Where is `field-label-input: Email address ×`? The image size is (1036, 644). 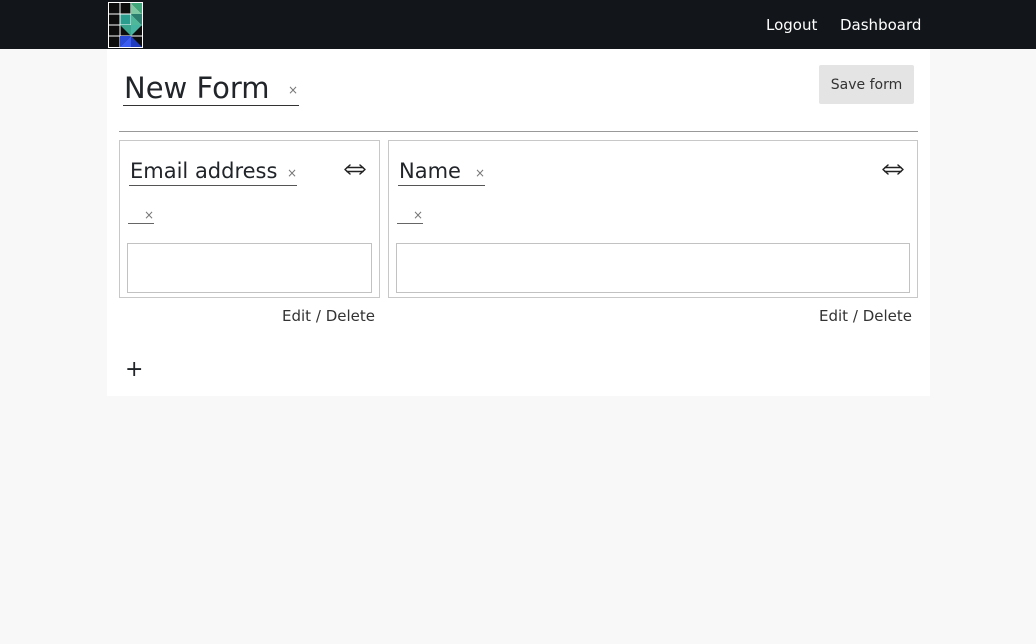
field-label-input: Email address × is located at coordinates (213, 172).